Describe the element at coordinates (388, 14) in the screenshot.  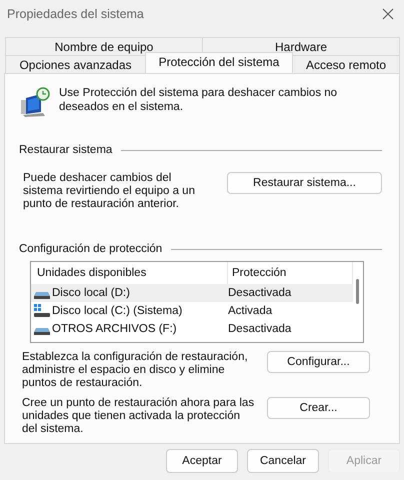
I see `close-icon` at that location.